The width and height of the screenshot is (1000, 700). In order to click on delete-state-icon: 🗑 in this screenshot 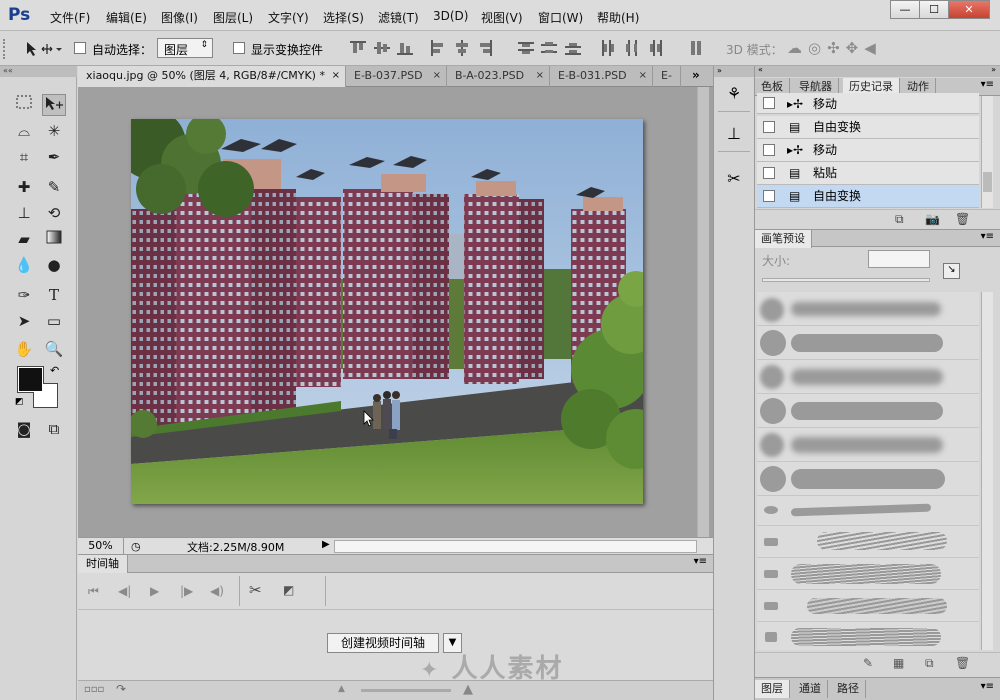, I will do `click(962, 219)`.